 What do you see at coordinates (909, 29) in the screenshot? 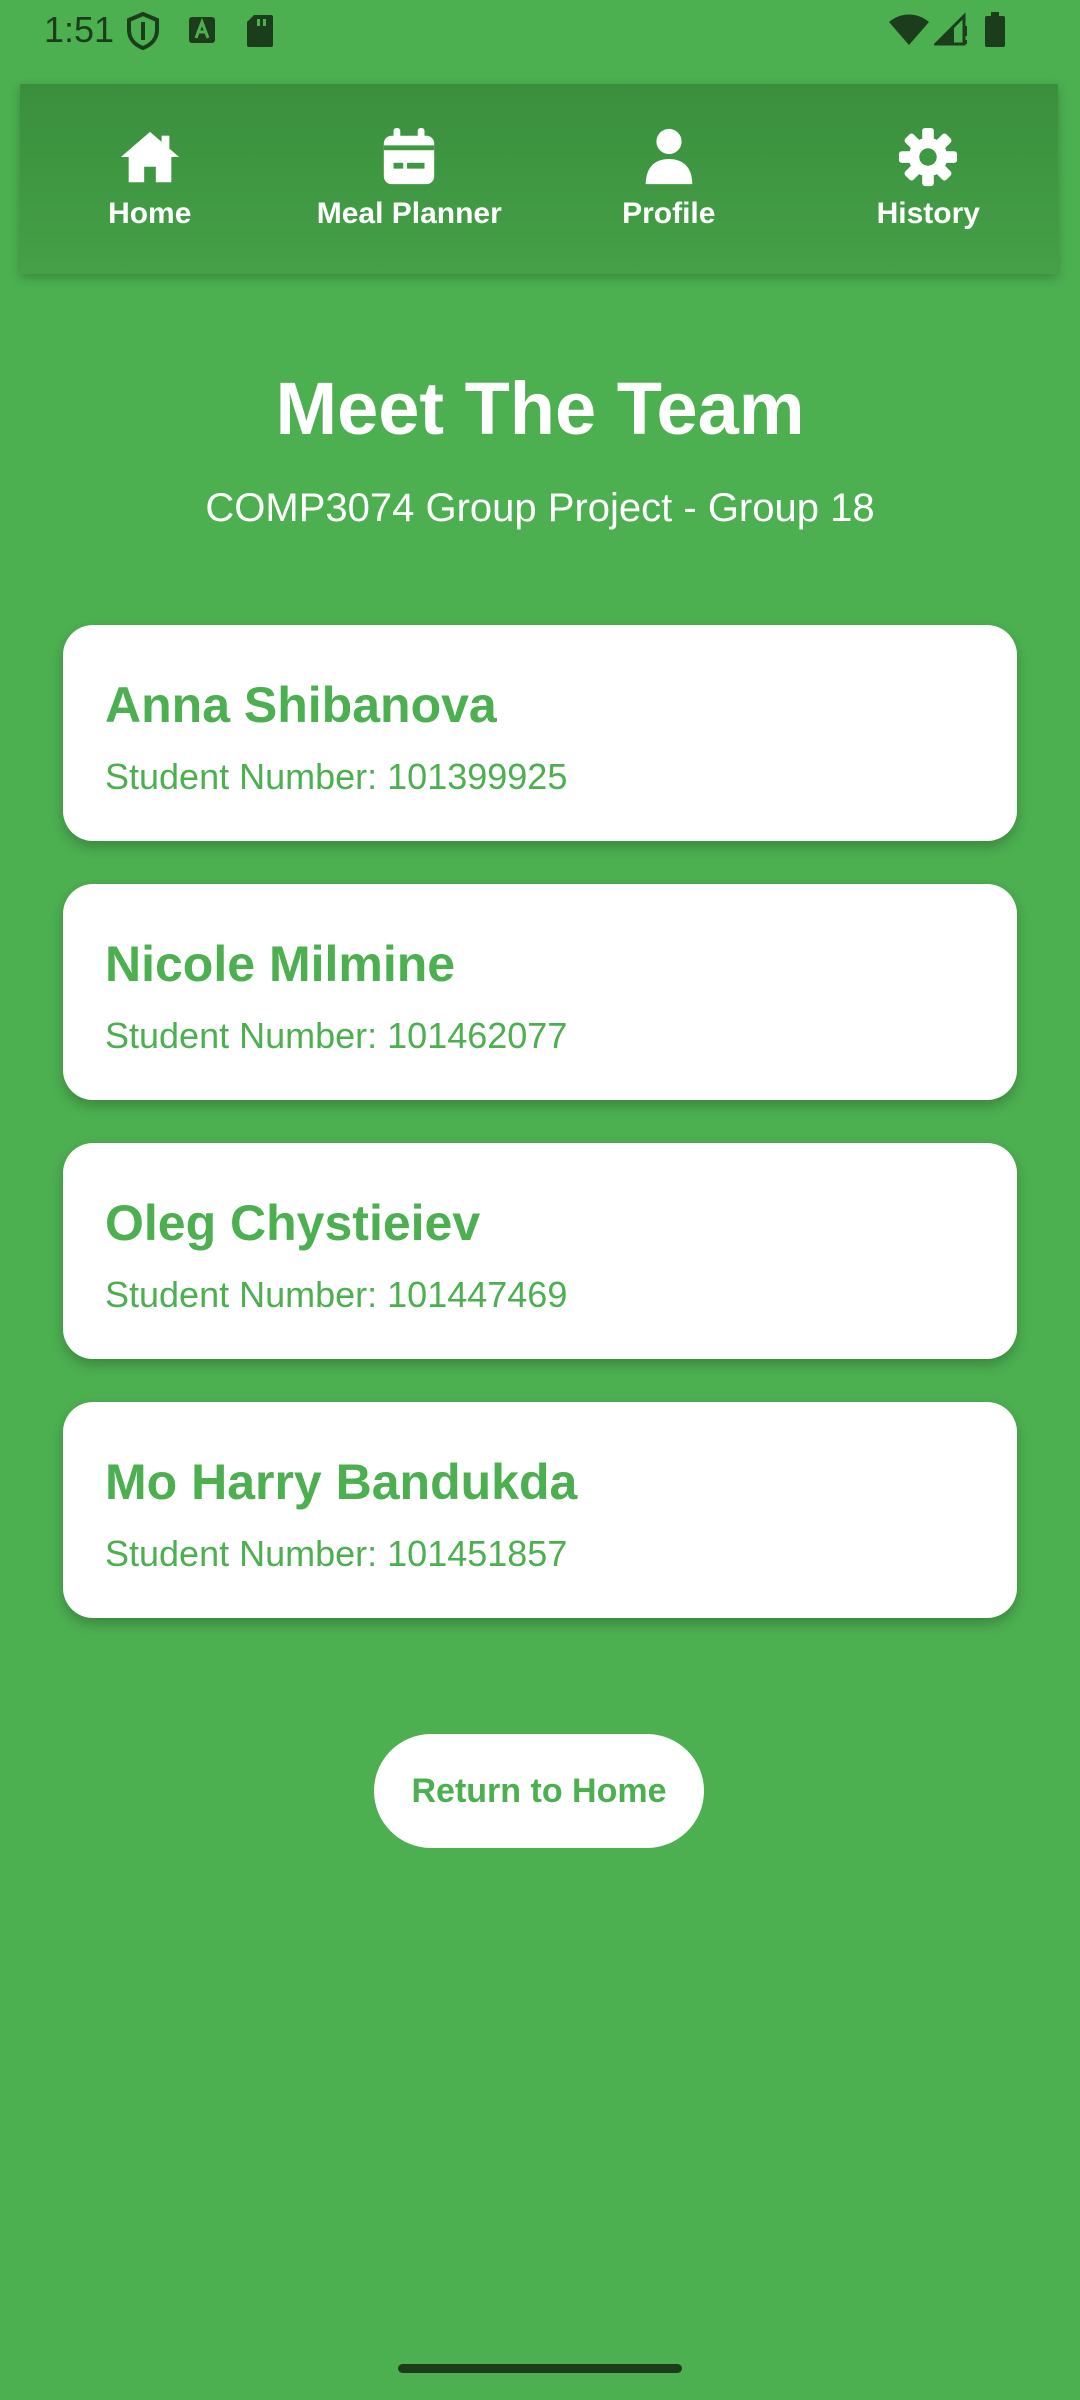
I see `wifi-icon` at bounding box center [909, 29].